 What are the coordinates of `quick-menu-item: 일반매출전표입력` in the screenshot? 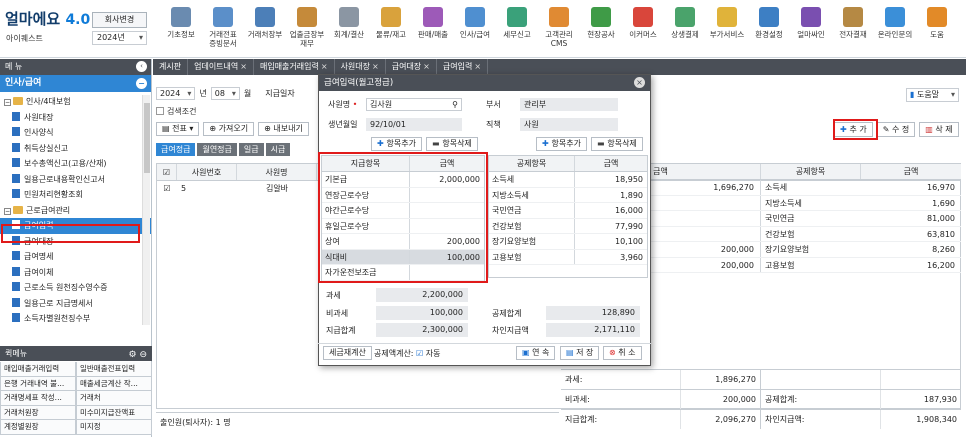 It's located at (114, 369).